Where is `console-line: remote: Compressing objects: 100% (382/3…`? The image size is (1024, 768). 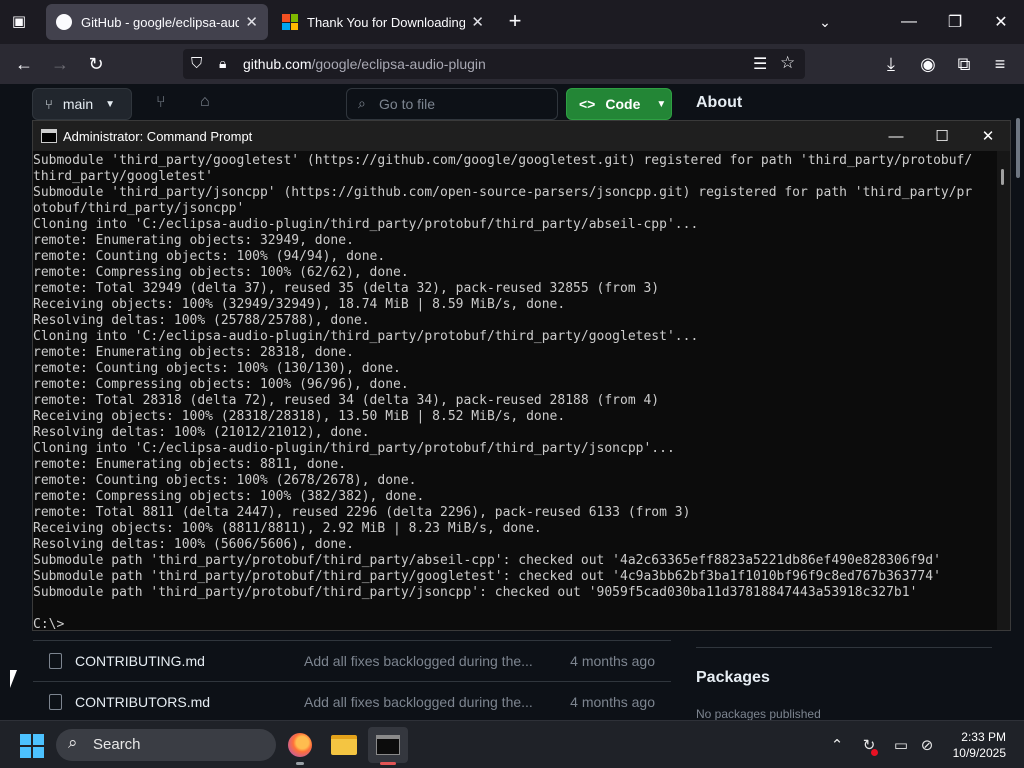 console-line: remote: Compressing objects: 100% (382/3… is located at coordinates (229, 496).